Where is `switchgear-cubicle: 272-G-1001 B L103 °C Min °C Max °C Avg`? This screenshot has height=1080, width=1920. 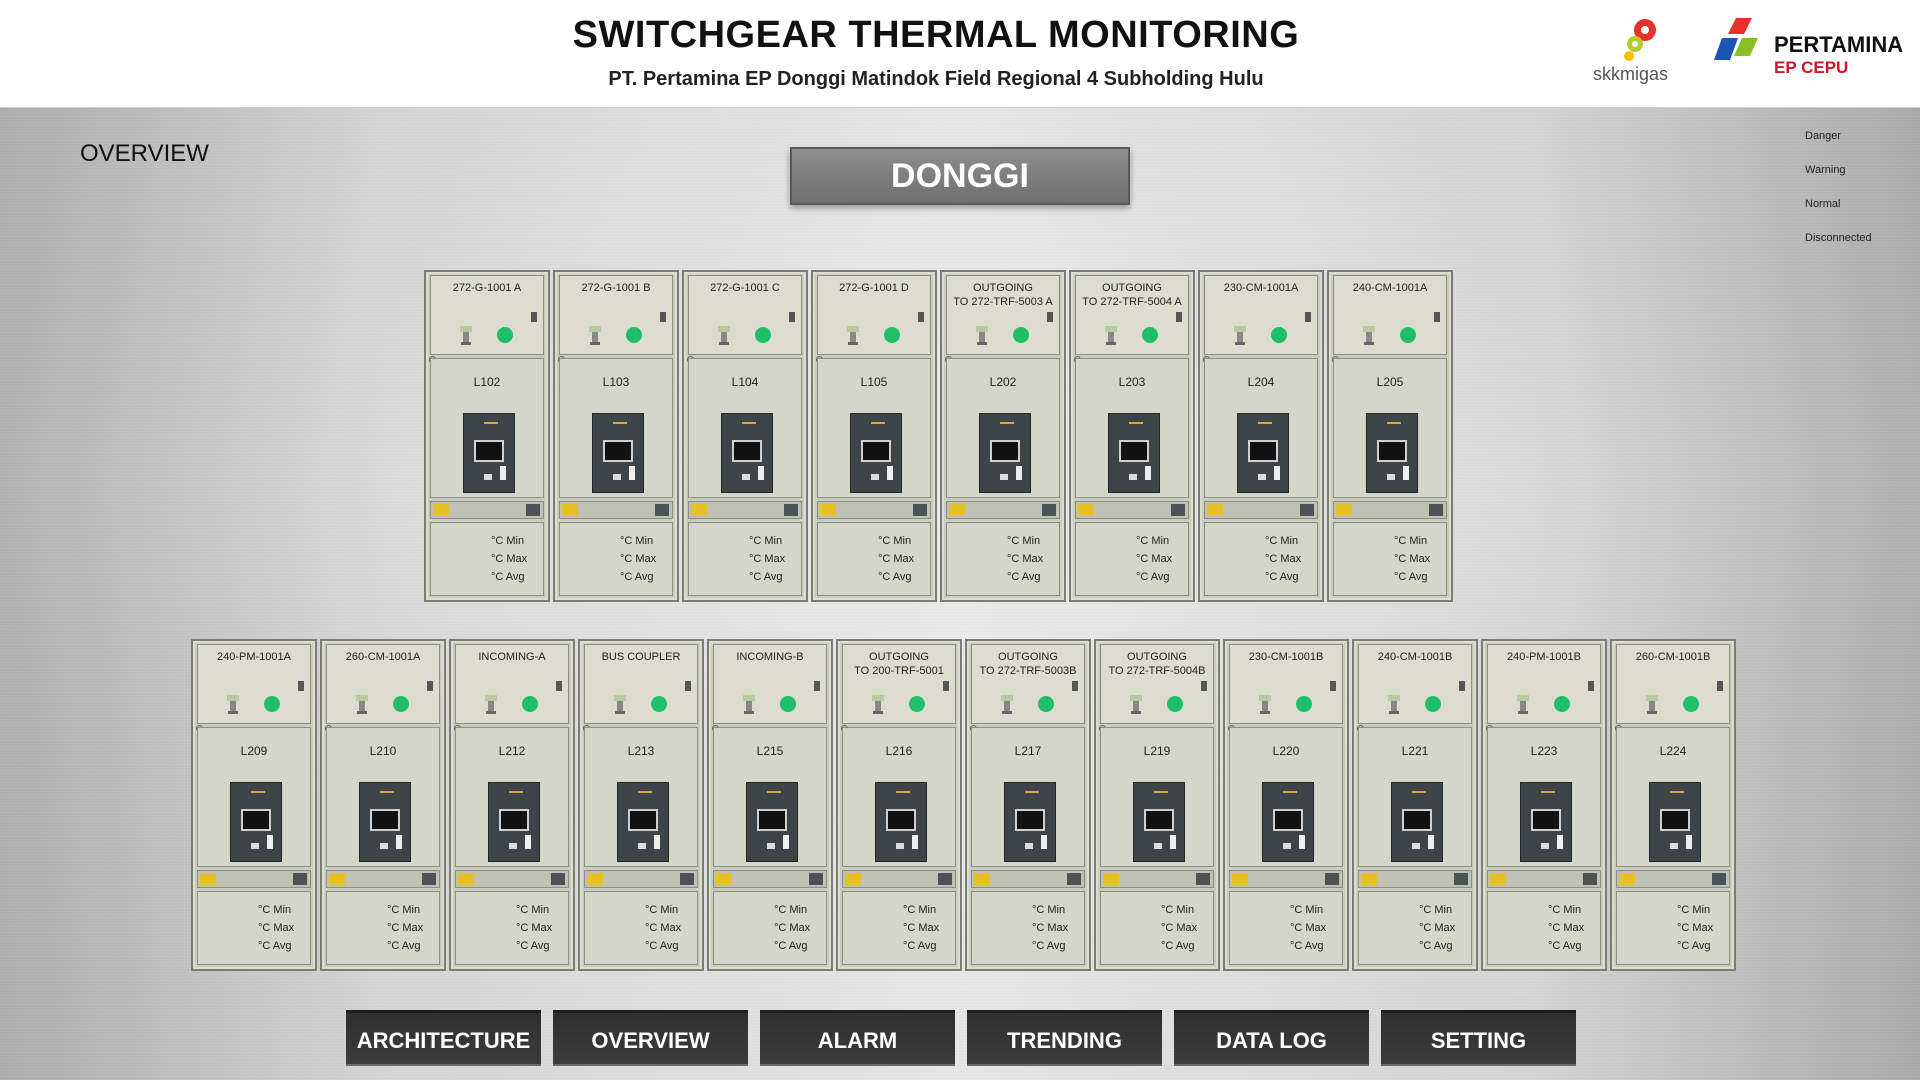 switchgear-cubicle: 272-G-1001 B L103 °C Min °C Max °C Avg is located at coordinates (616, 436).